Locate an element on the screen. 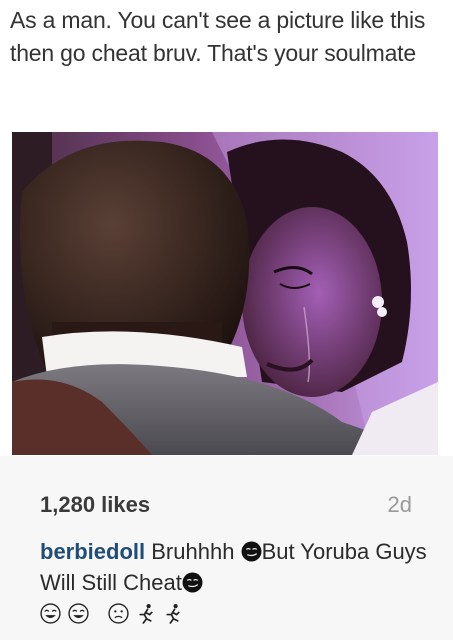 Image resolution: width=453 pixels, height=640 pixels. comment-text-part1: Bruhhhh is located at coordinates (193, 551).